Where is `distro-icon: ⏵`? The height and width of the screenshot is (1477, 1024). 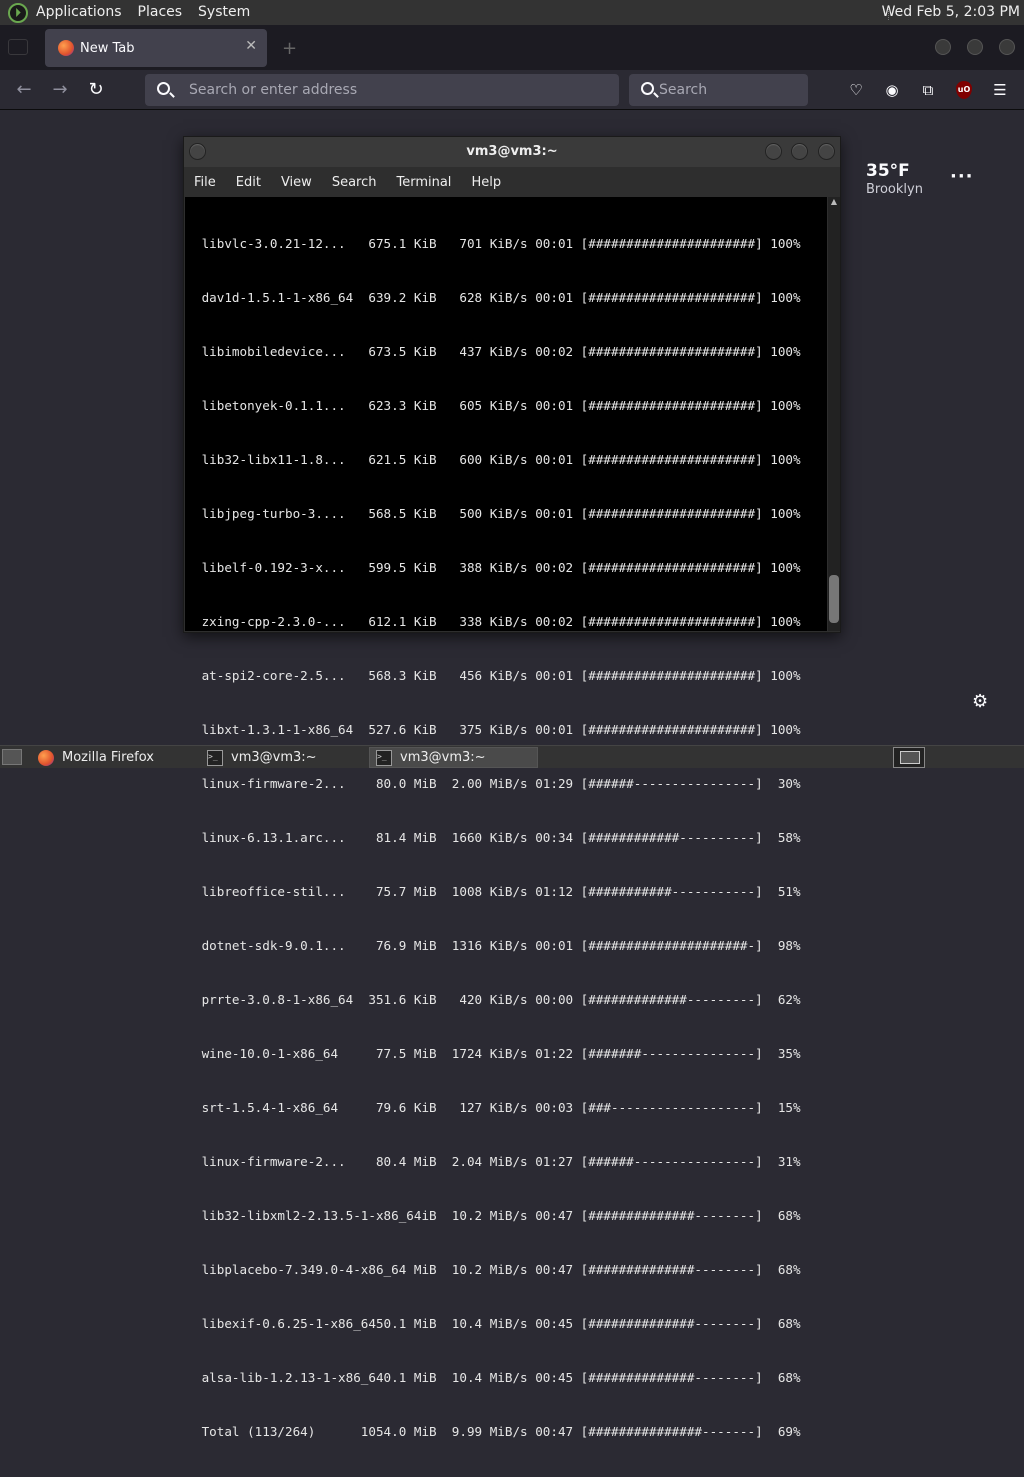 distro-icon: ⏵ is located at coordinates (18, 12).